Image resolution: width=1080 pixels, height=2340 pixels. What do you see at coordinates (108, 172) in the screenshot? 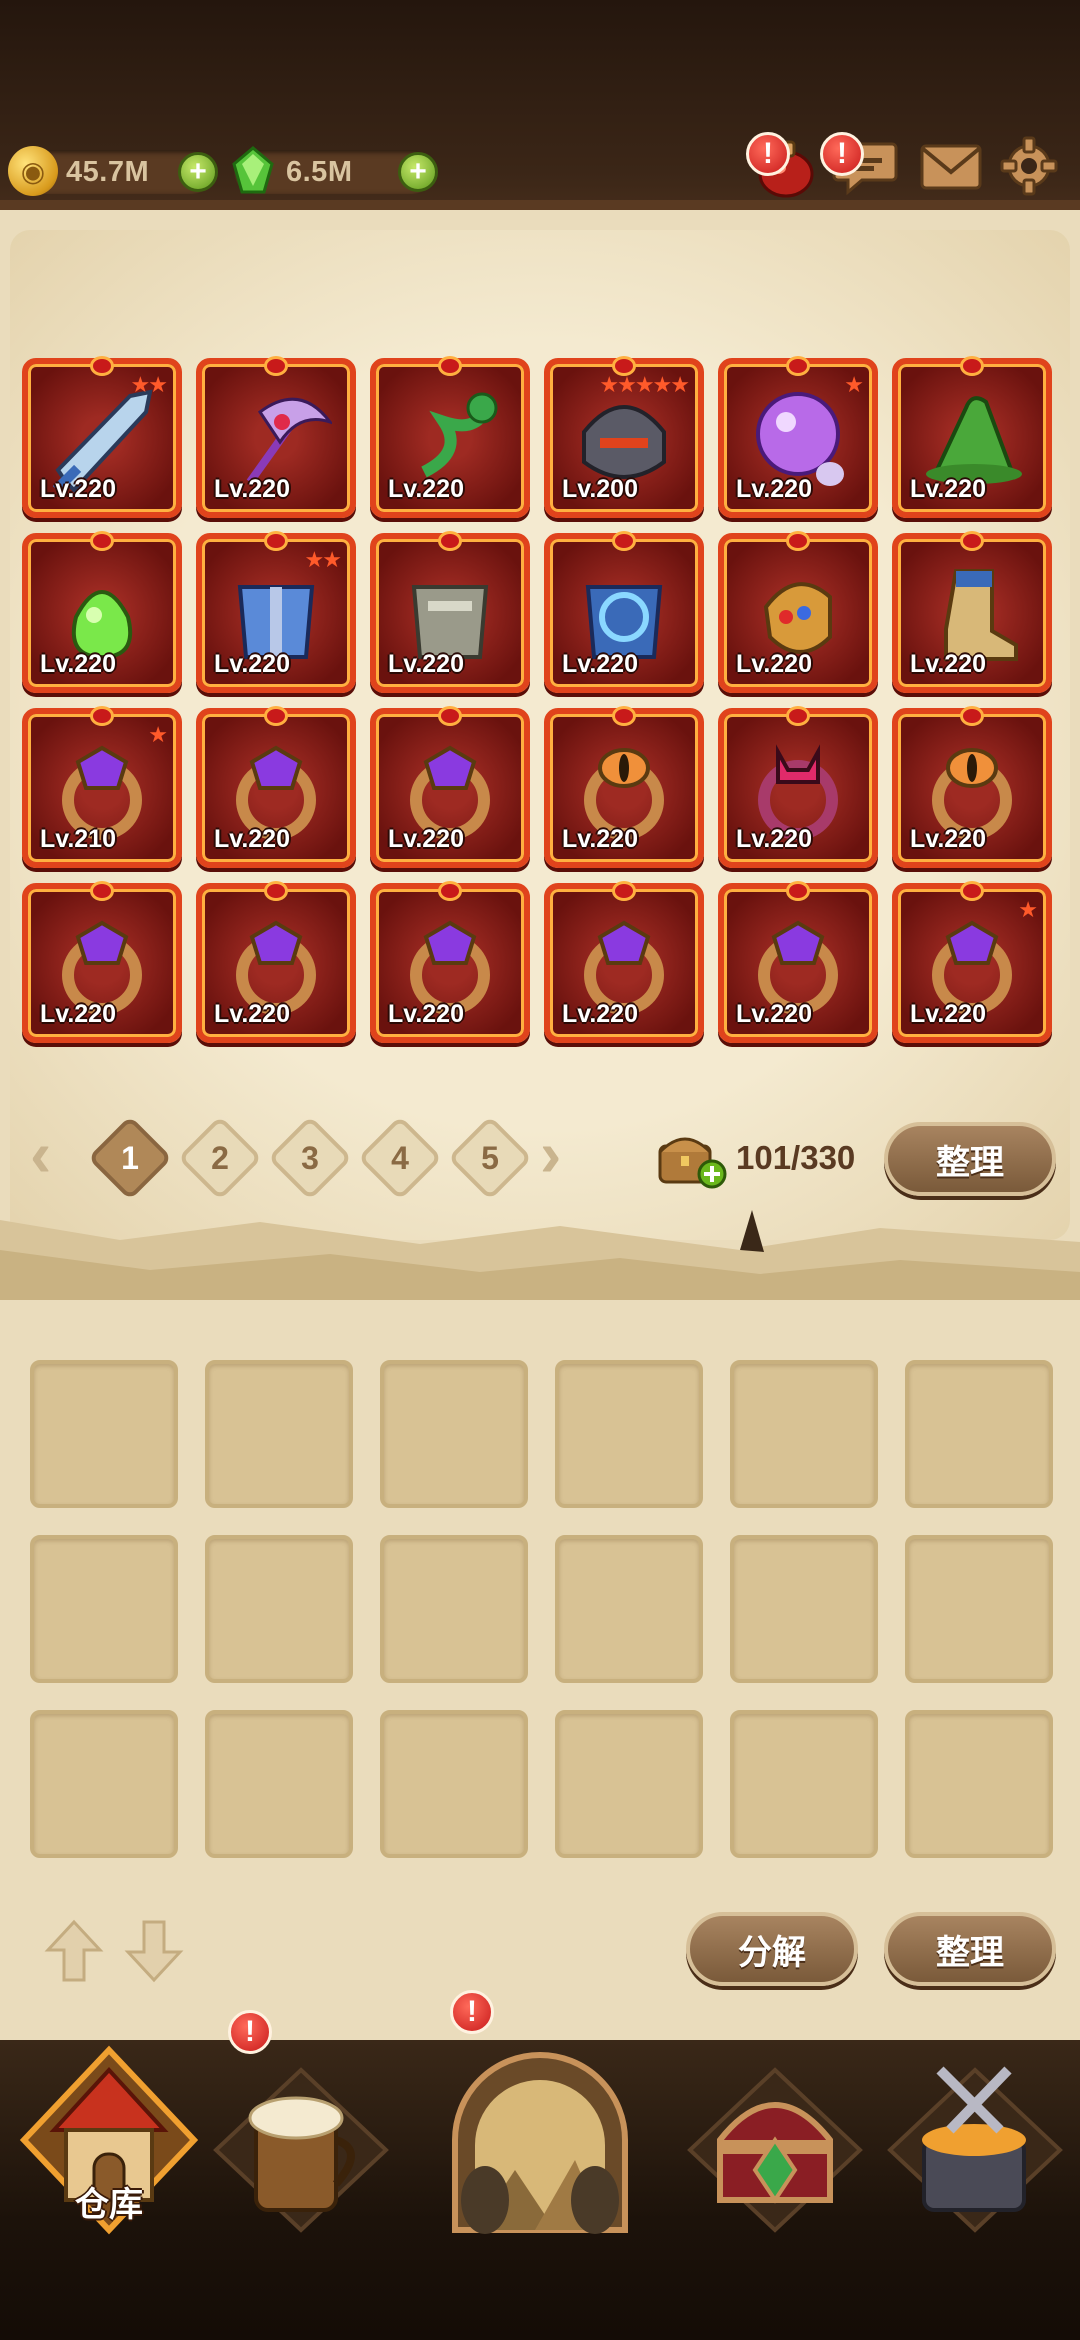
I see `gold-value: 45.7M` at bounding box center [108, 172].